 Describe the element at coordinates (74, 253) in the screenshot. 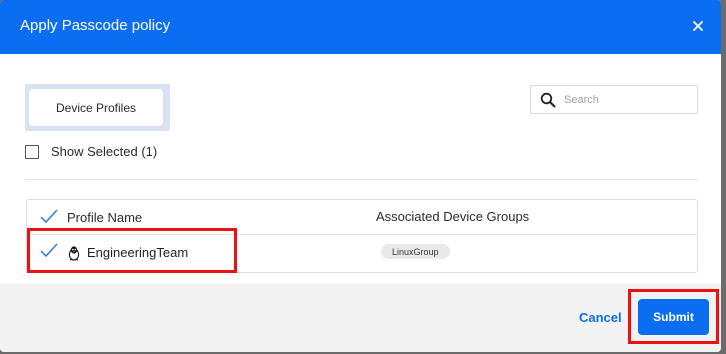

I see `linux-penguin-icon` at that location.